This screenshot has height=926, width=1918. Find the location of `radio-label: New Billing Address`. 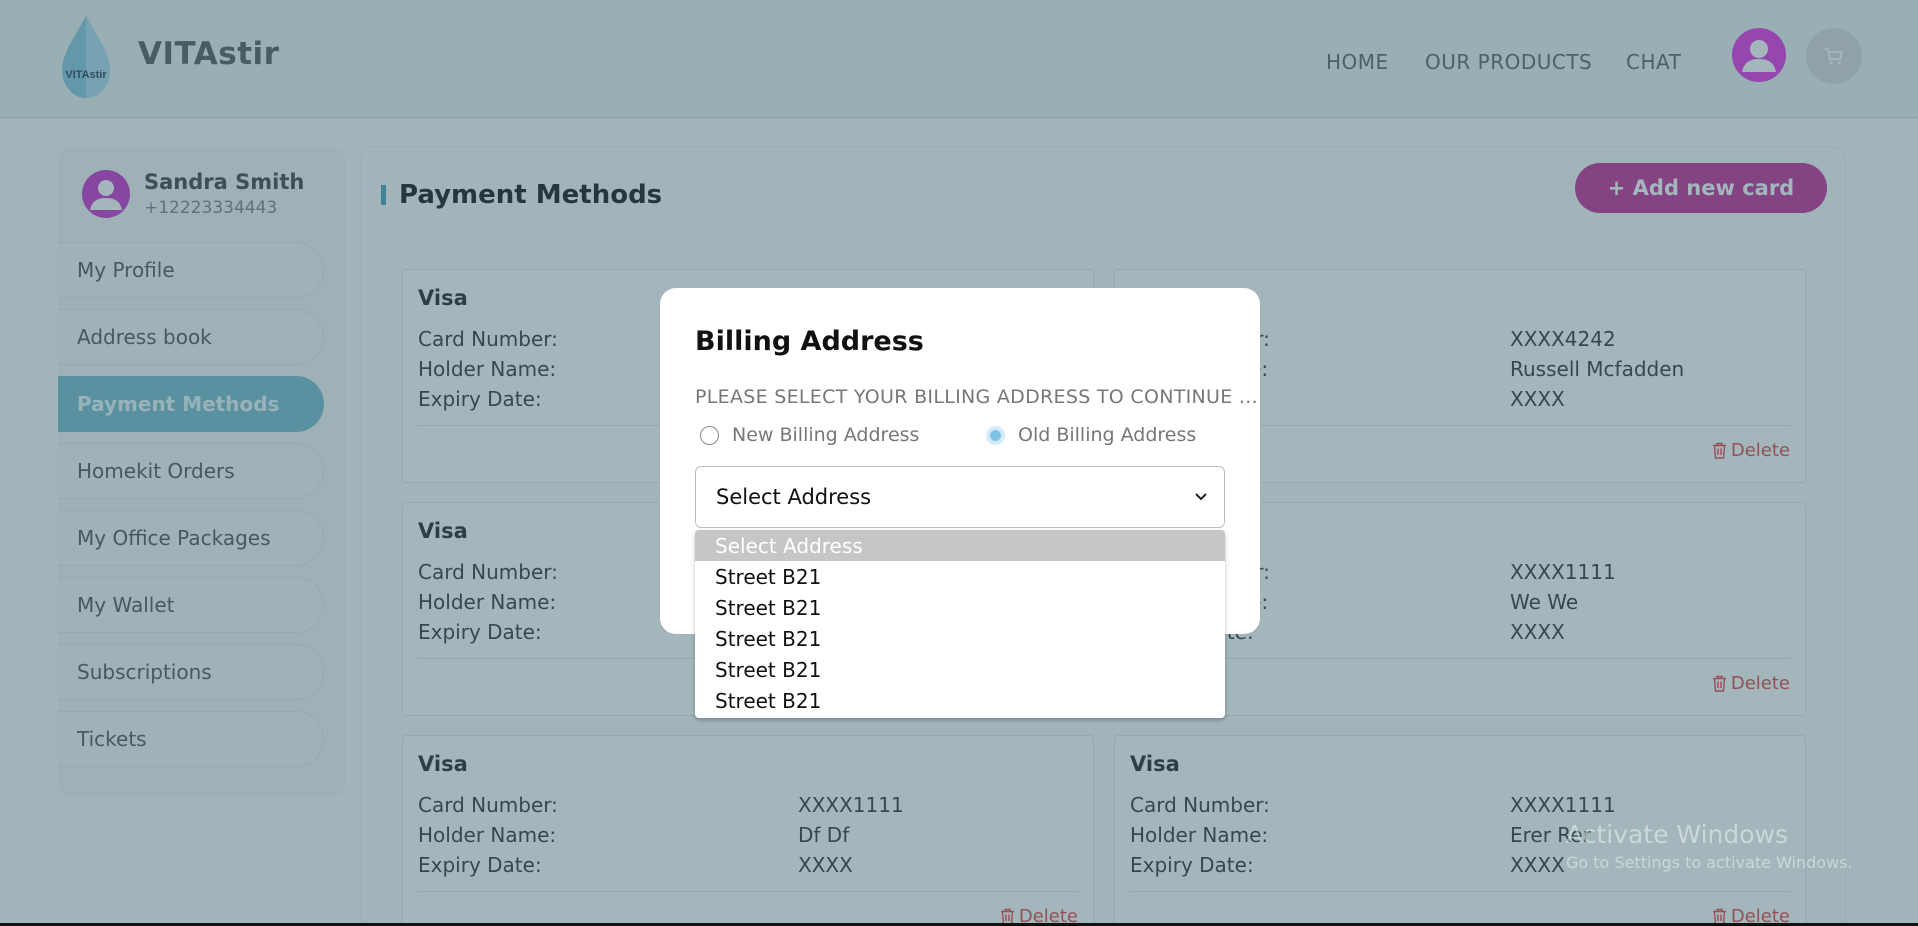

radio-label: New Billing Address is located at coordinates (826, 435).